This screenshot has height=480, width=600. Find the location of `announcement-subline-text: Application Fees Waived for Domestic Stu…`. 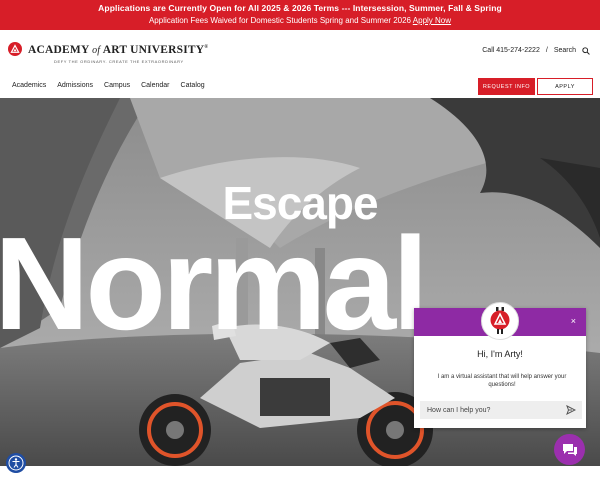

announcement-subline-text: Application Fees Waived for Domestic Stu… is located at coordinates (280, 20).